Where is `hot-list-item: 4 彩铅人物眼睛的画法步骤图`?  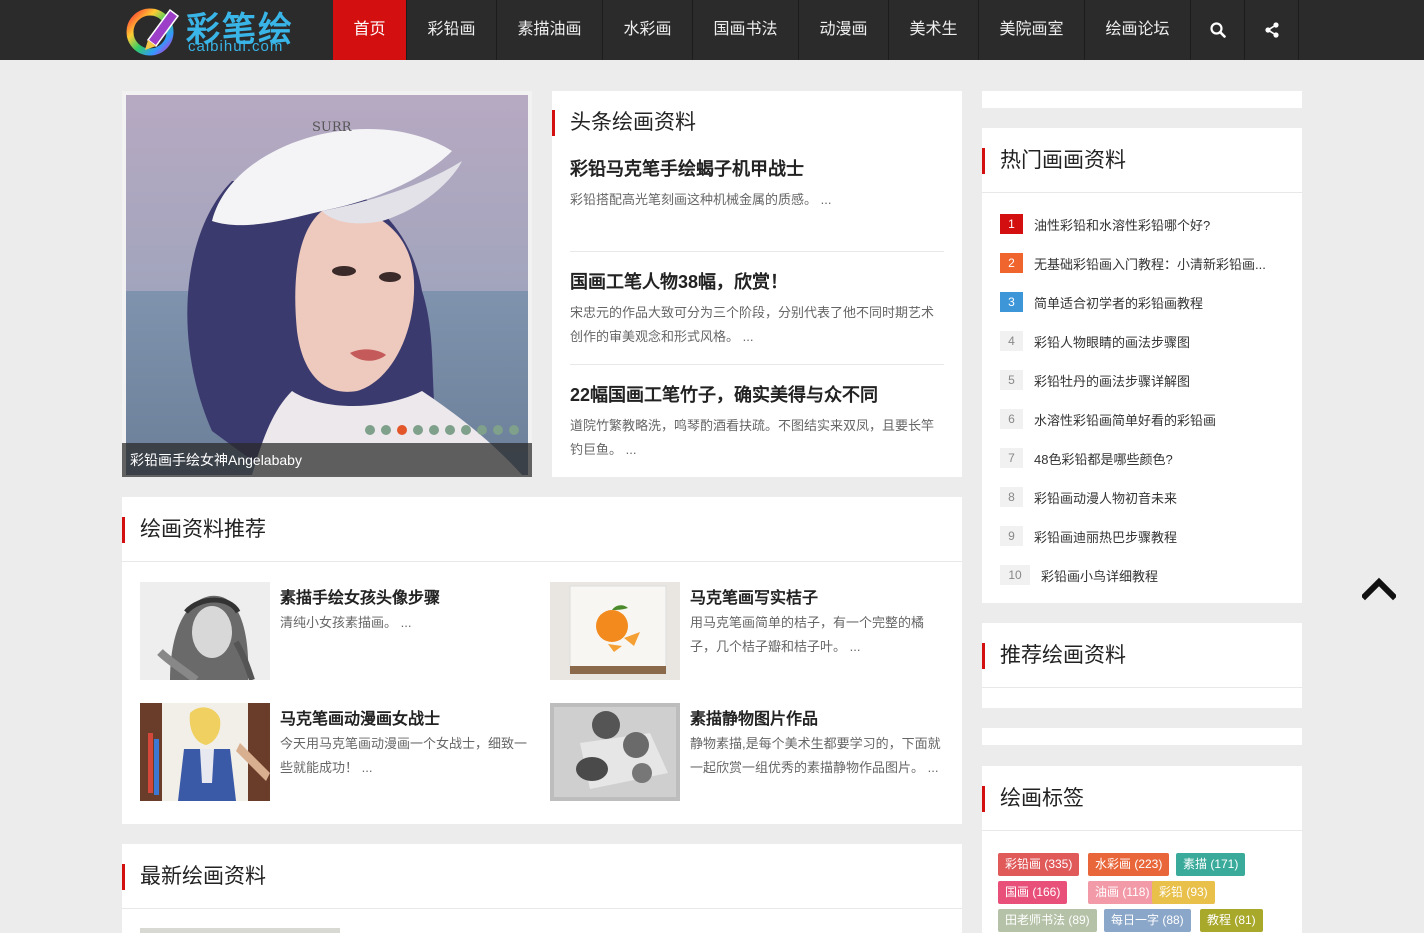
hot-list-item: 4 彩铅人物眼睛的画法步骤图 is located at coordinates (1145, 341).